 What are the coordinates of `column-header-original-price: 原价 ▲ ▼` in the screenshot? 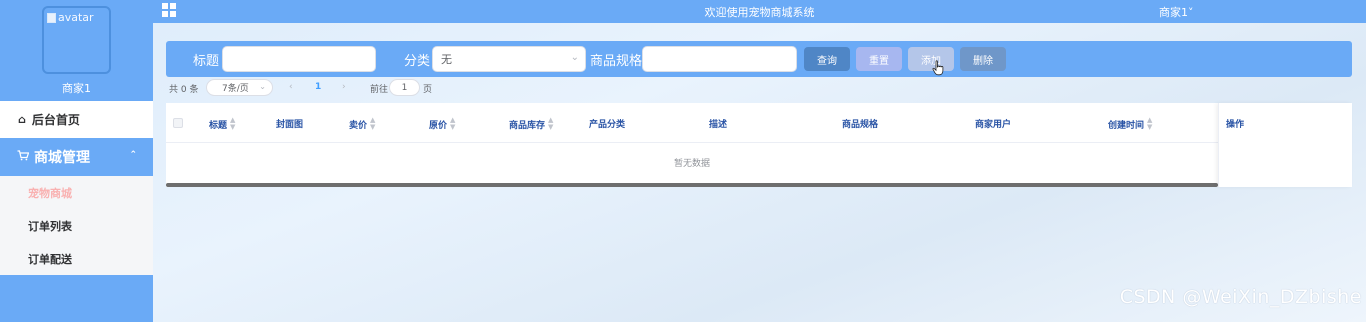 It's located at (442, 124).